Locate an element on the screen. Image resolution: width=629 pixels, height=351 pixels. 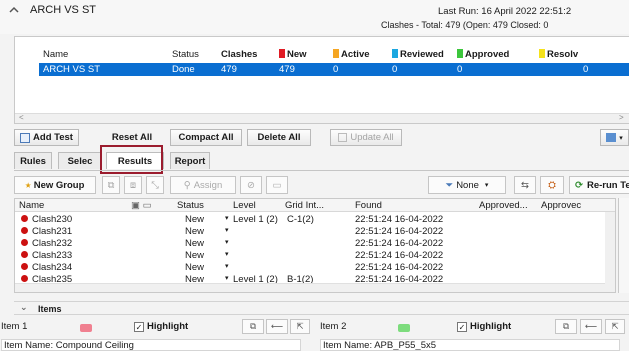
new-group-icon: ⭑ is located at coordinates (28, 185).